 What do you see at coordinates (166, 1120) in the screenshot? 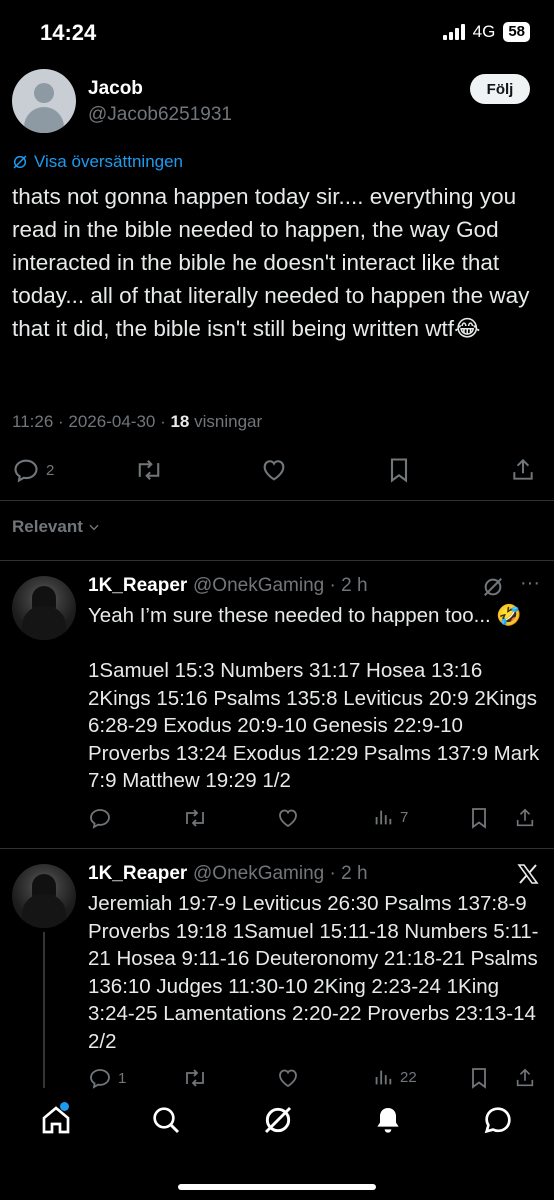
I see `search-icon` at bounding box center [166, 1120].